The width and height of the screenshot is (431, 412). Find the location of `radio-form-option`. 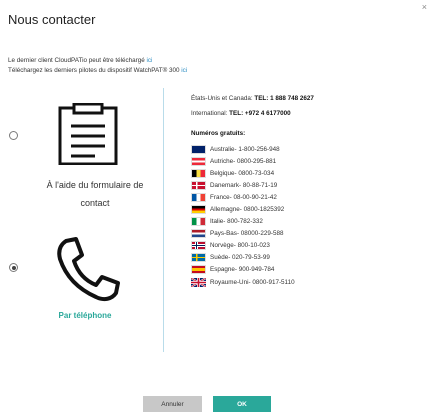

radio-form-option is located at coordinates (13, 135).